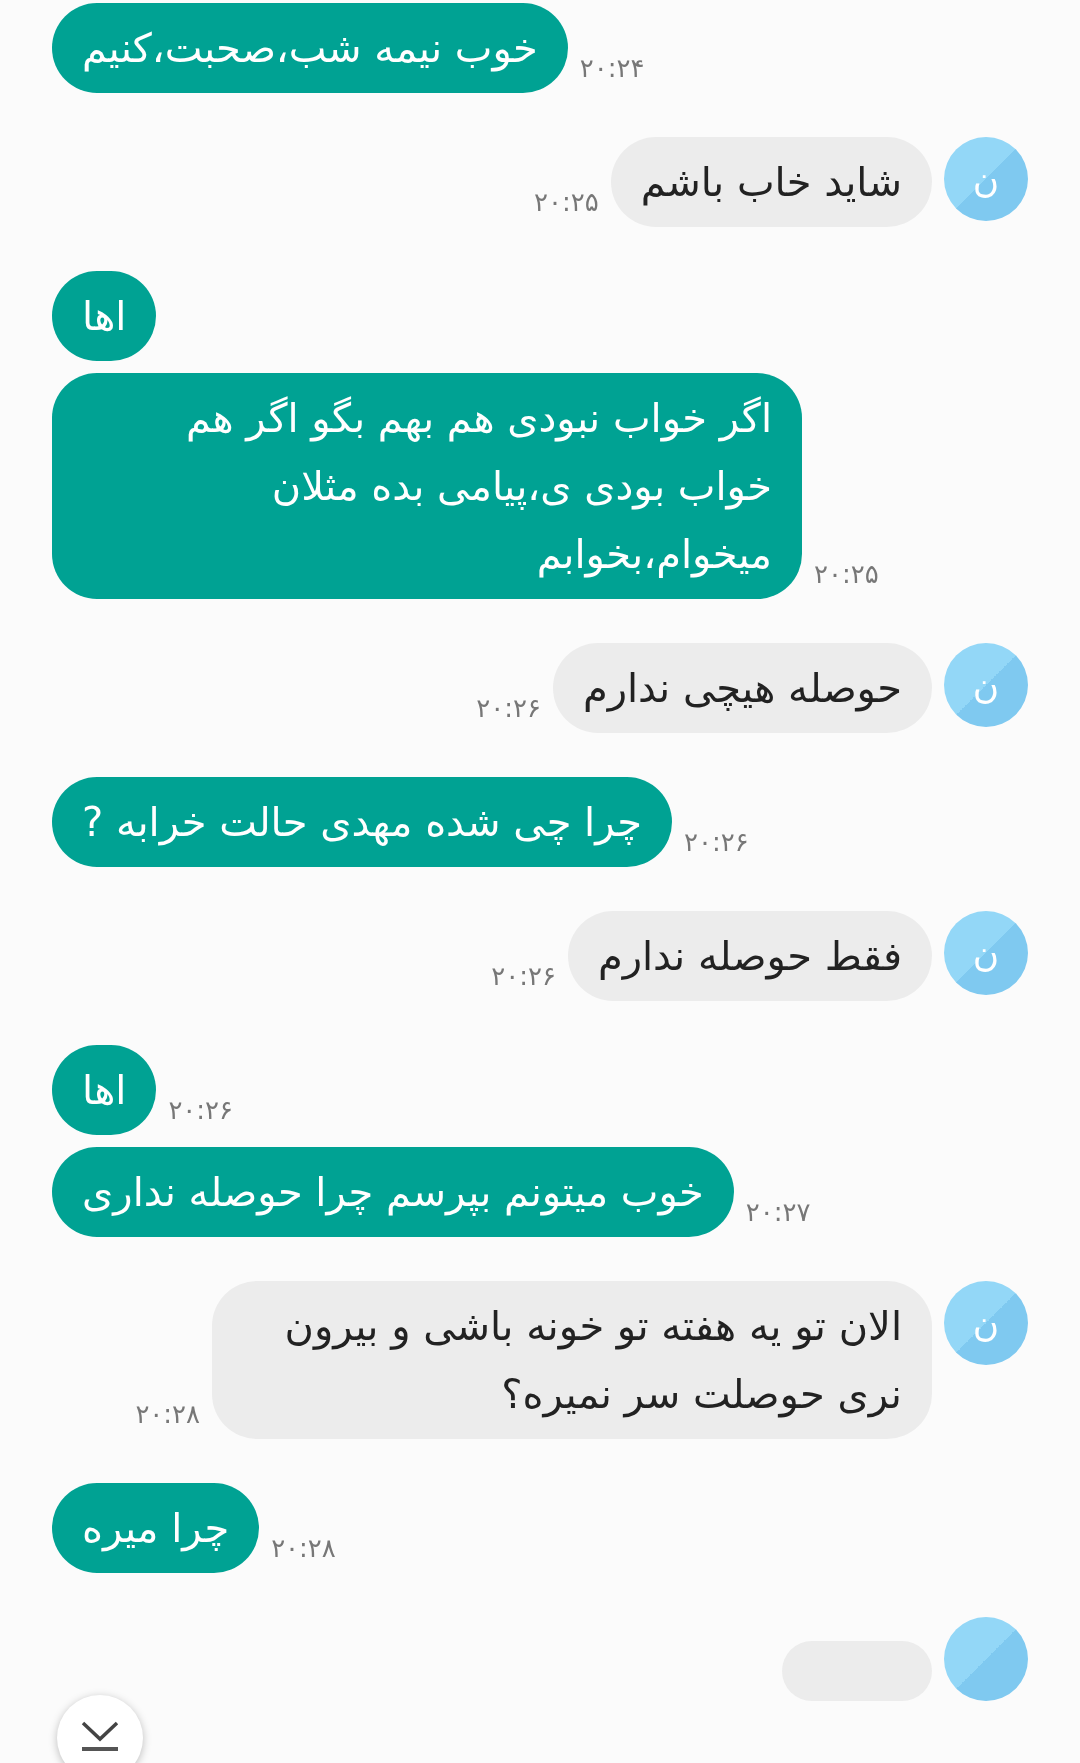 The height and width of the screenshot is (1763, 1080). I want to click on message-time: ۲۰:۲۷, so click(778, 1213).